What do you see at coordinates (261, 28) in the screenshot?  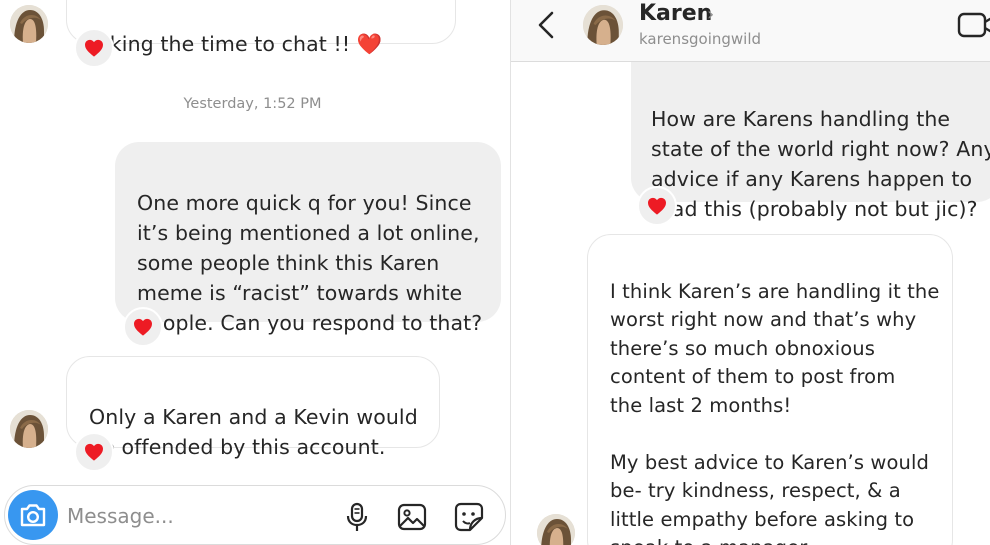 I see `message-bubble-received-partial: taking the time to chat !! ❤️` at bounding box center [261, 28].